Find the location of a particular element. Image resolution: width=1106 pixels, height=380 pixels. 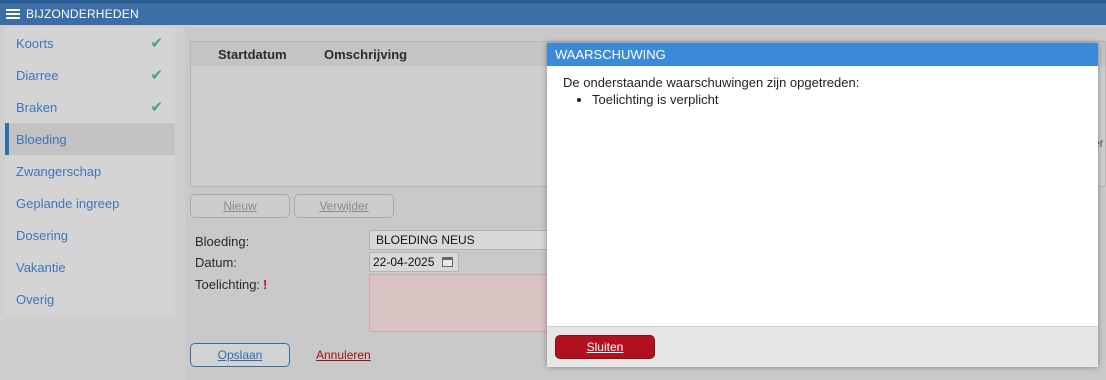

title-bar: BIJZONDERHEDEN is located at coordinates (553, 12).